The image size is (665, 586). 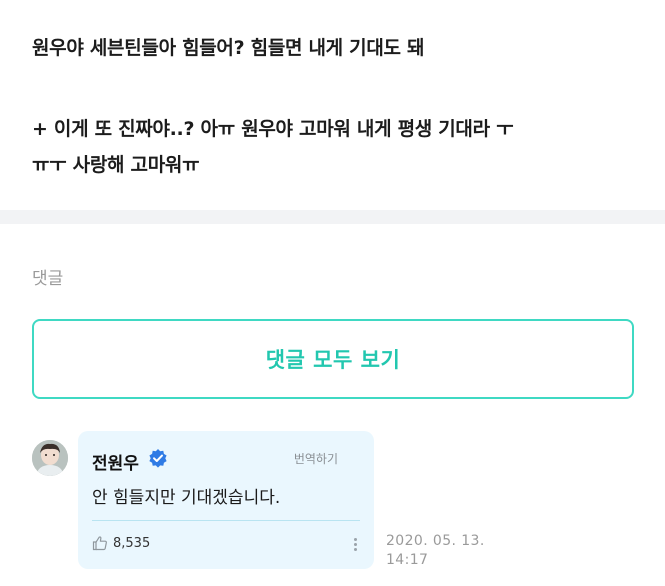 I want to click on avatar-image, so click(x=50, y=458).